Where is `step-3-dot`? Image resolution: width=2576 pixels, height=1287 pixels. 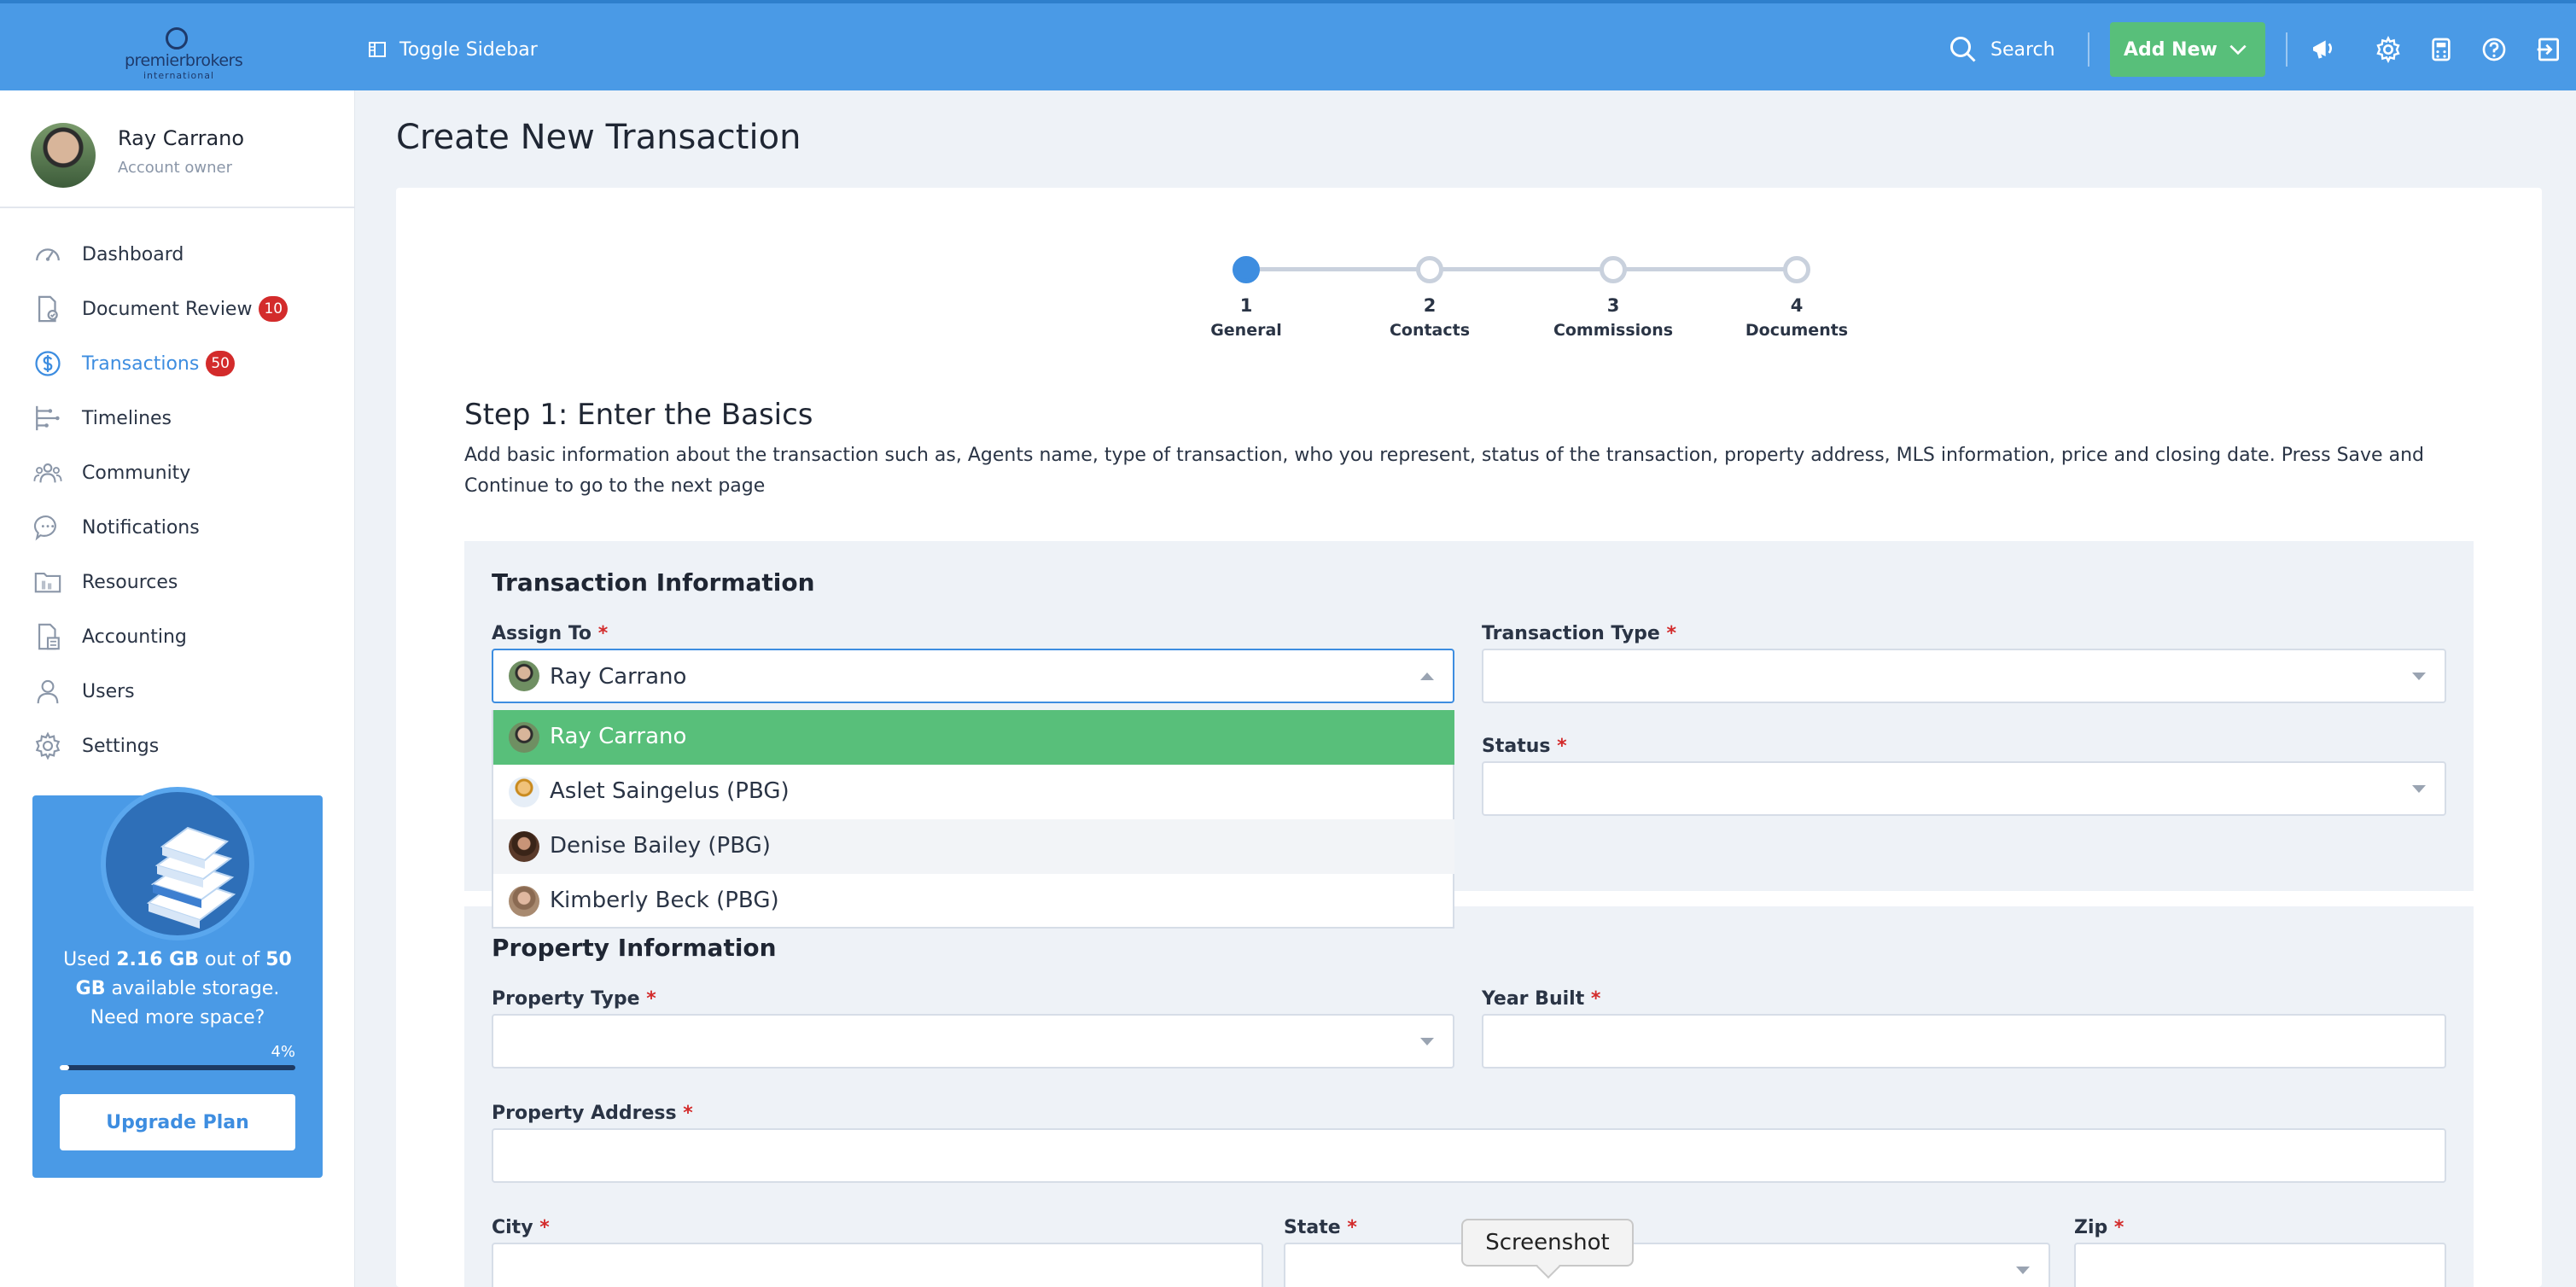 step-3-dot is located at coordinates (1613, 269).